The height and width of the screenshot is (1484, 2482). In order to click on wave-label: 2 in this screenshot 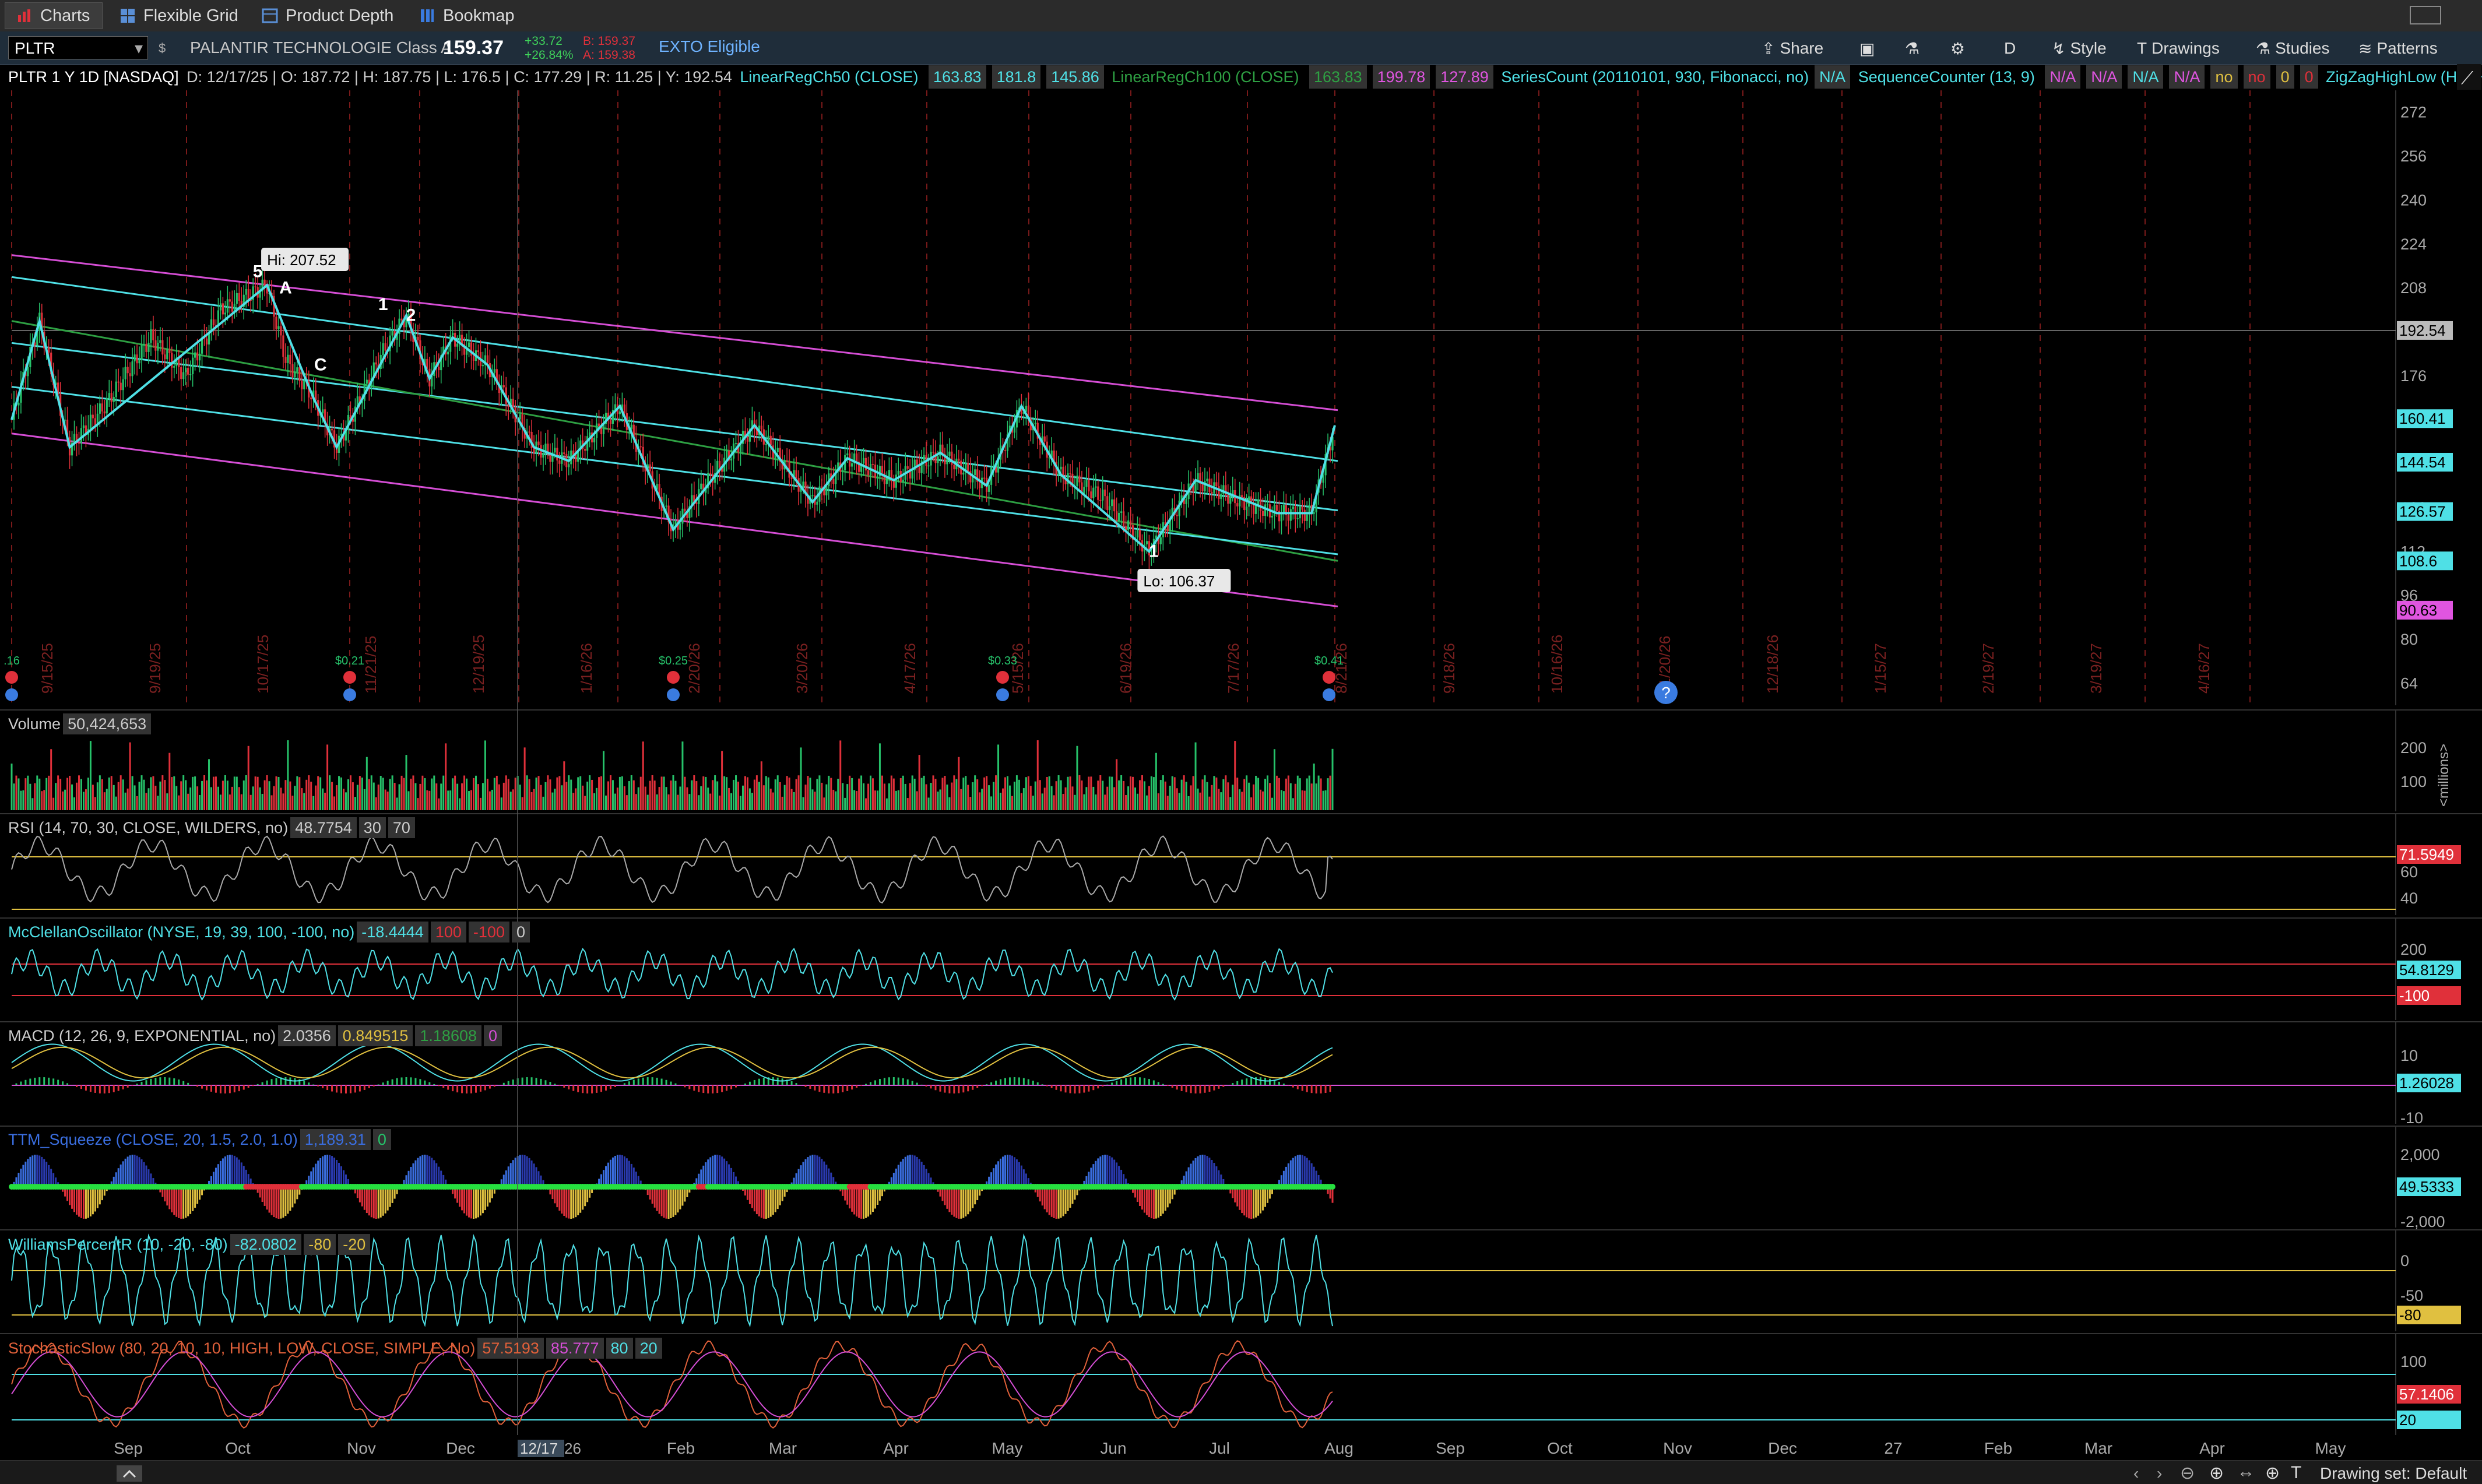, I will do `click(411, 315)`.